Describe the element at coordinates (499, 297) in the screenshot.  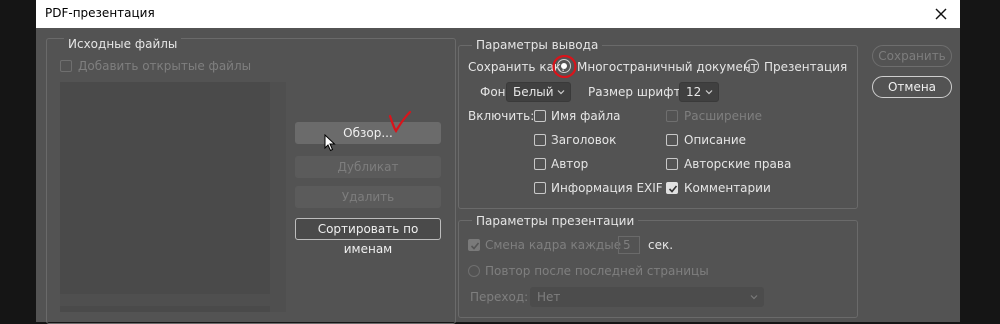
I see `transition-label: Переход:` at that location.